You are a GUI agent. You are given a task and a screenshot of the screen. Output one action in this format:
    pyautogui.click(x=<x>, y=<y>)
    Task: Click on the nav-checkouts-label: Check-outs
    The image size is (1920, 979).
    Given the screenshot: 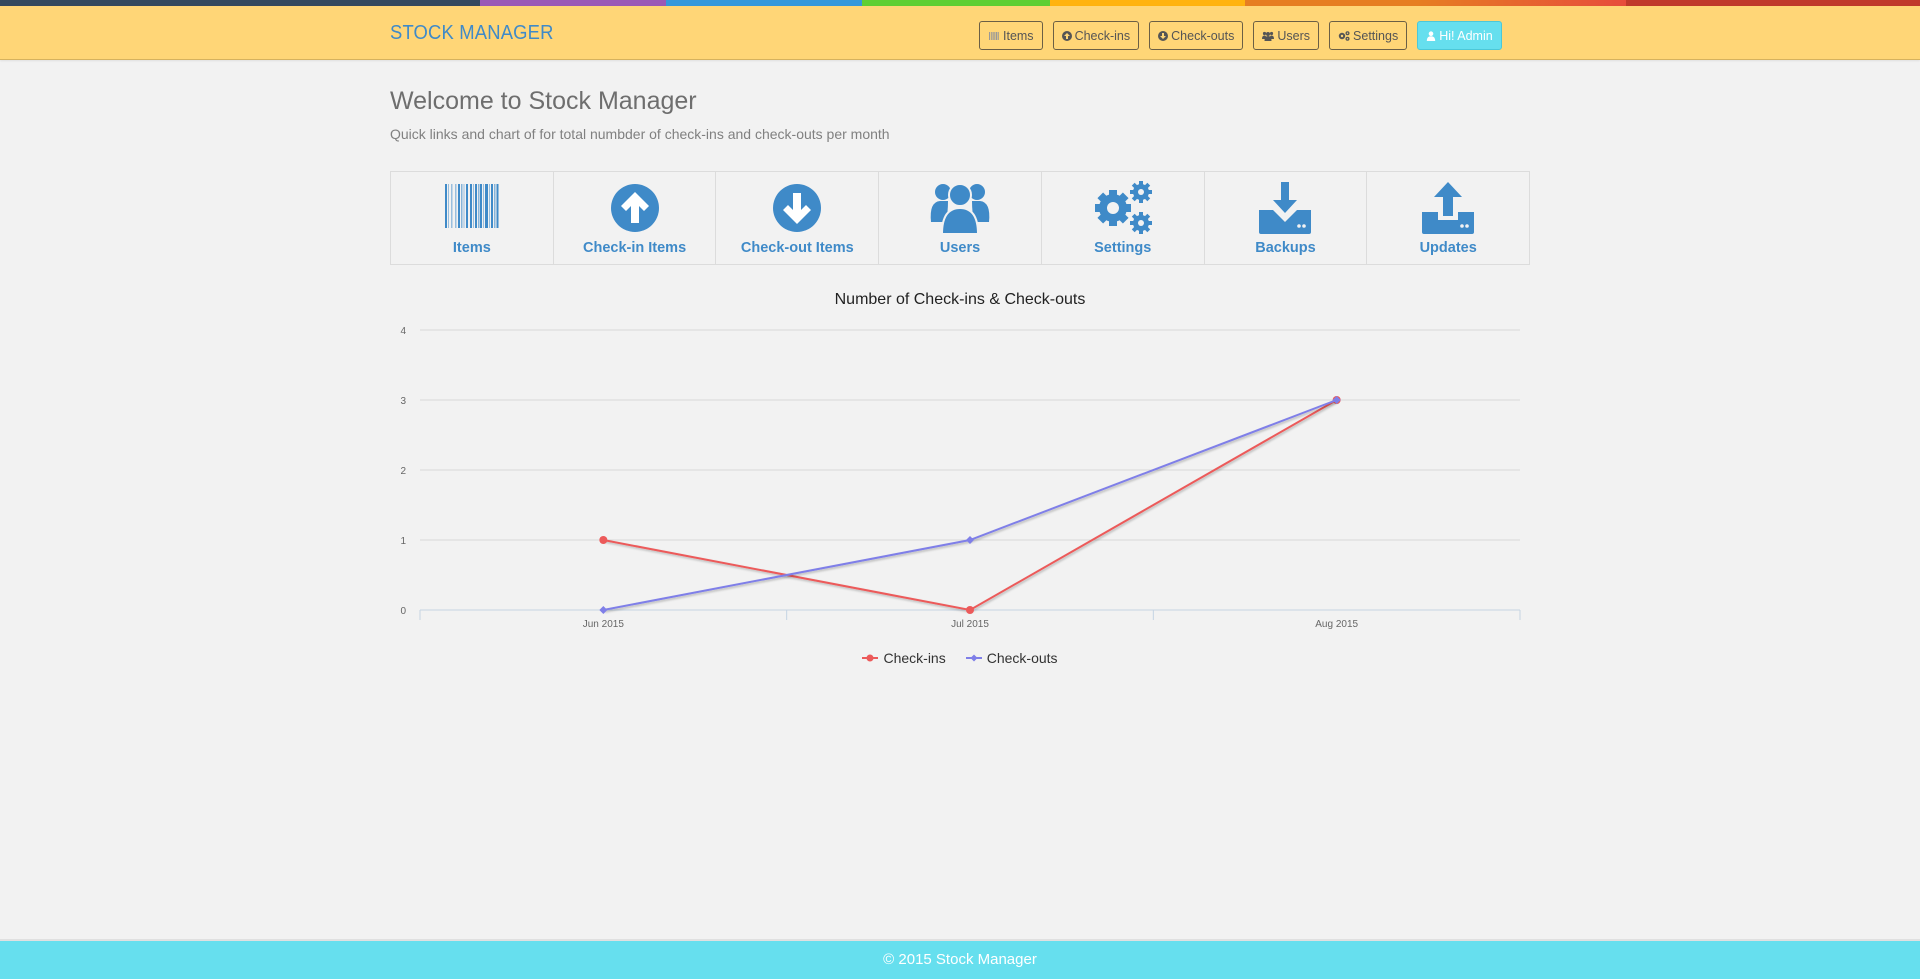 What is the action you would take?
    pyautogui.click(x=1203, y=35)
    